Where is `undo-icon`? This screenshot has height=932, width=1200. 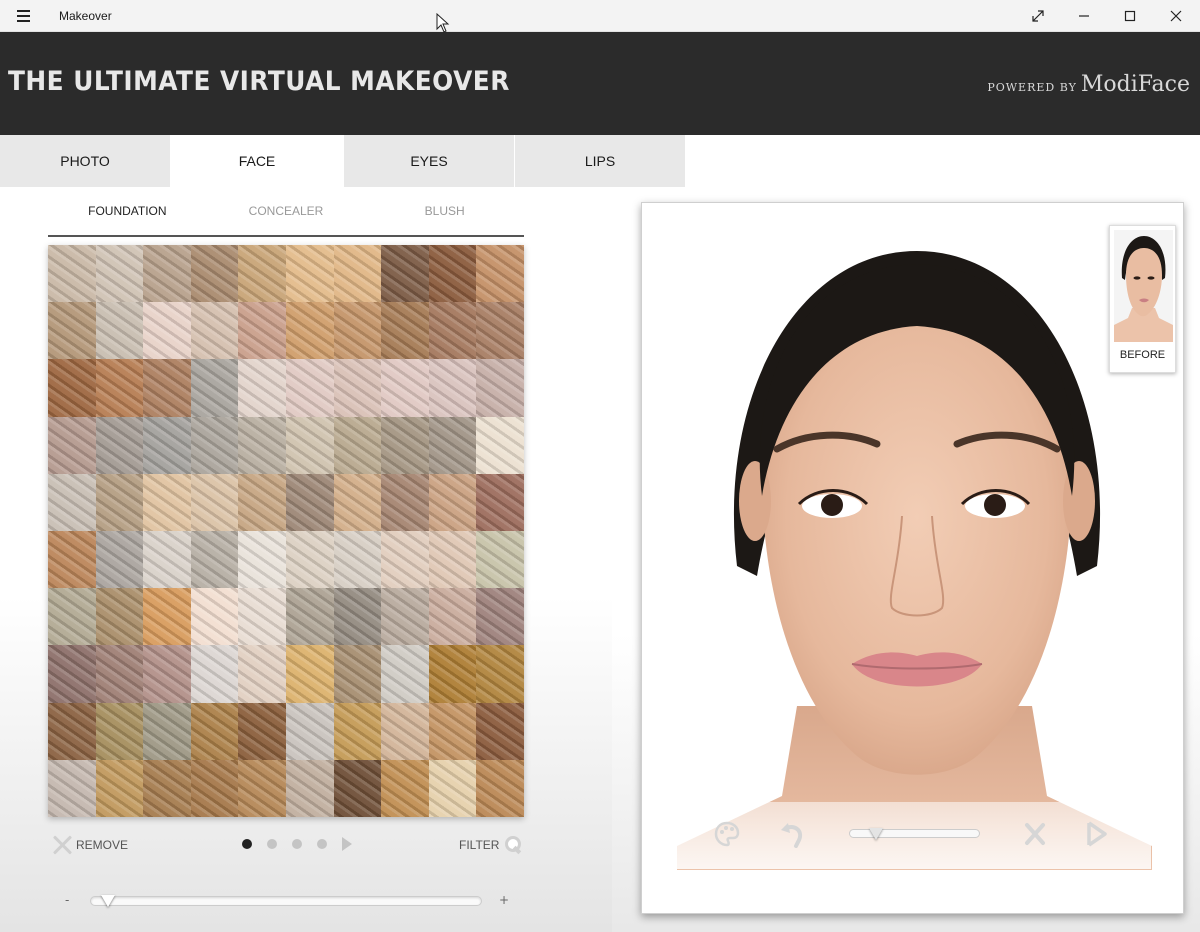 undo-icon is located at coordinates (792, 834).